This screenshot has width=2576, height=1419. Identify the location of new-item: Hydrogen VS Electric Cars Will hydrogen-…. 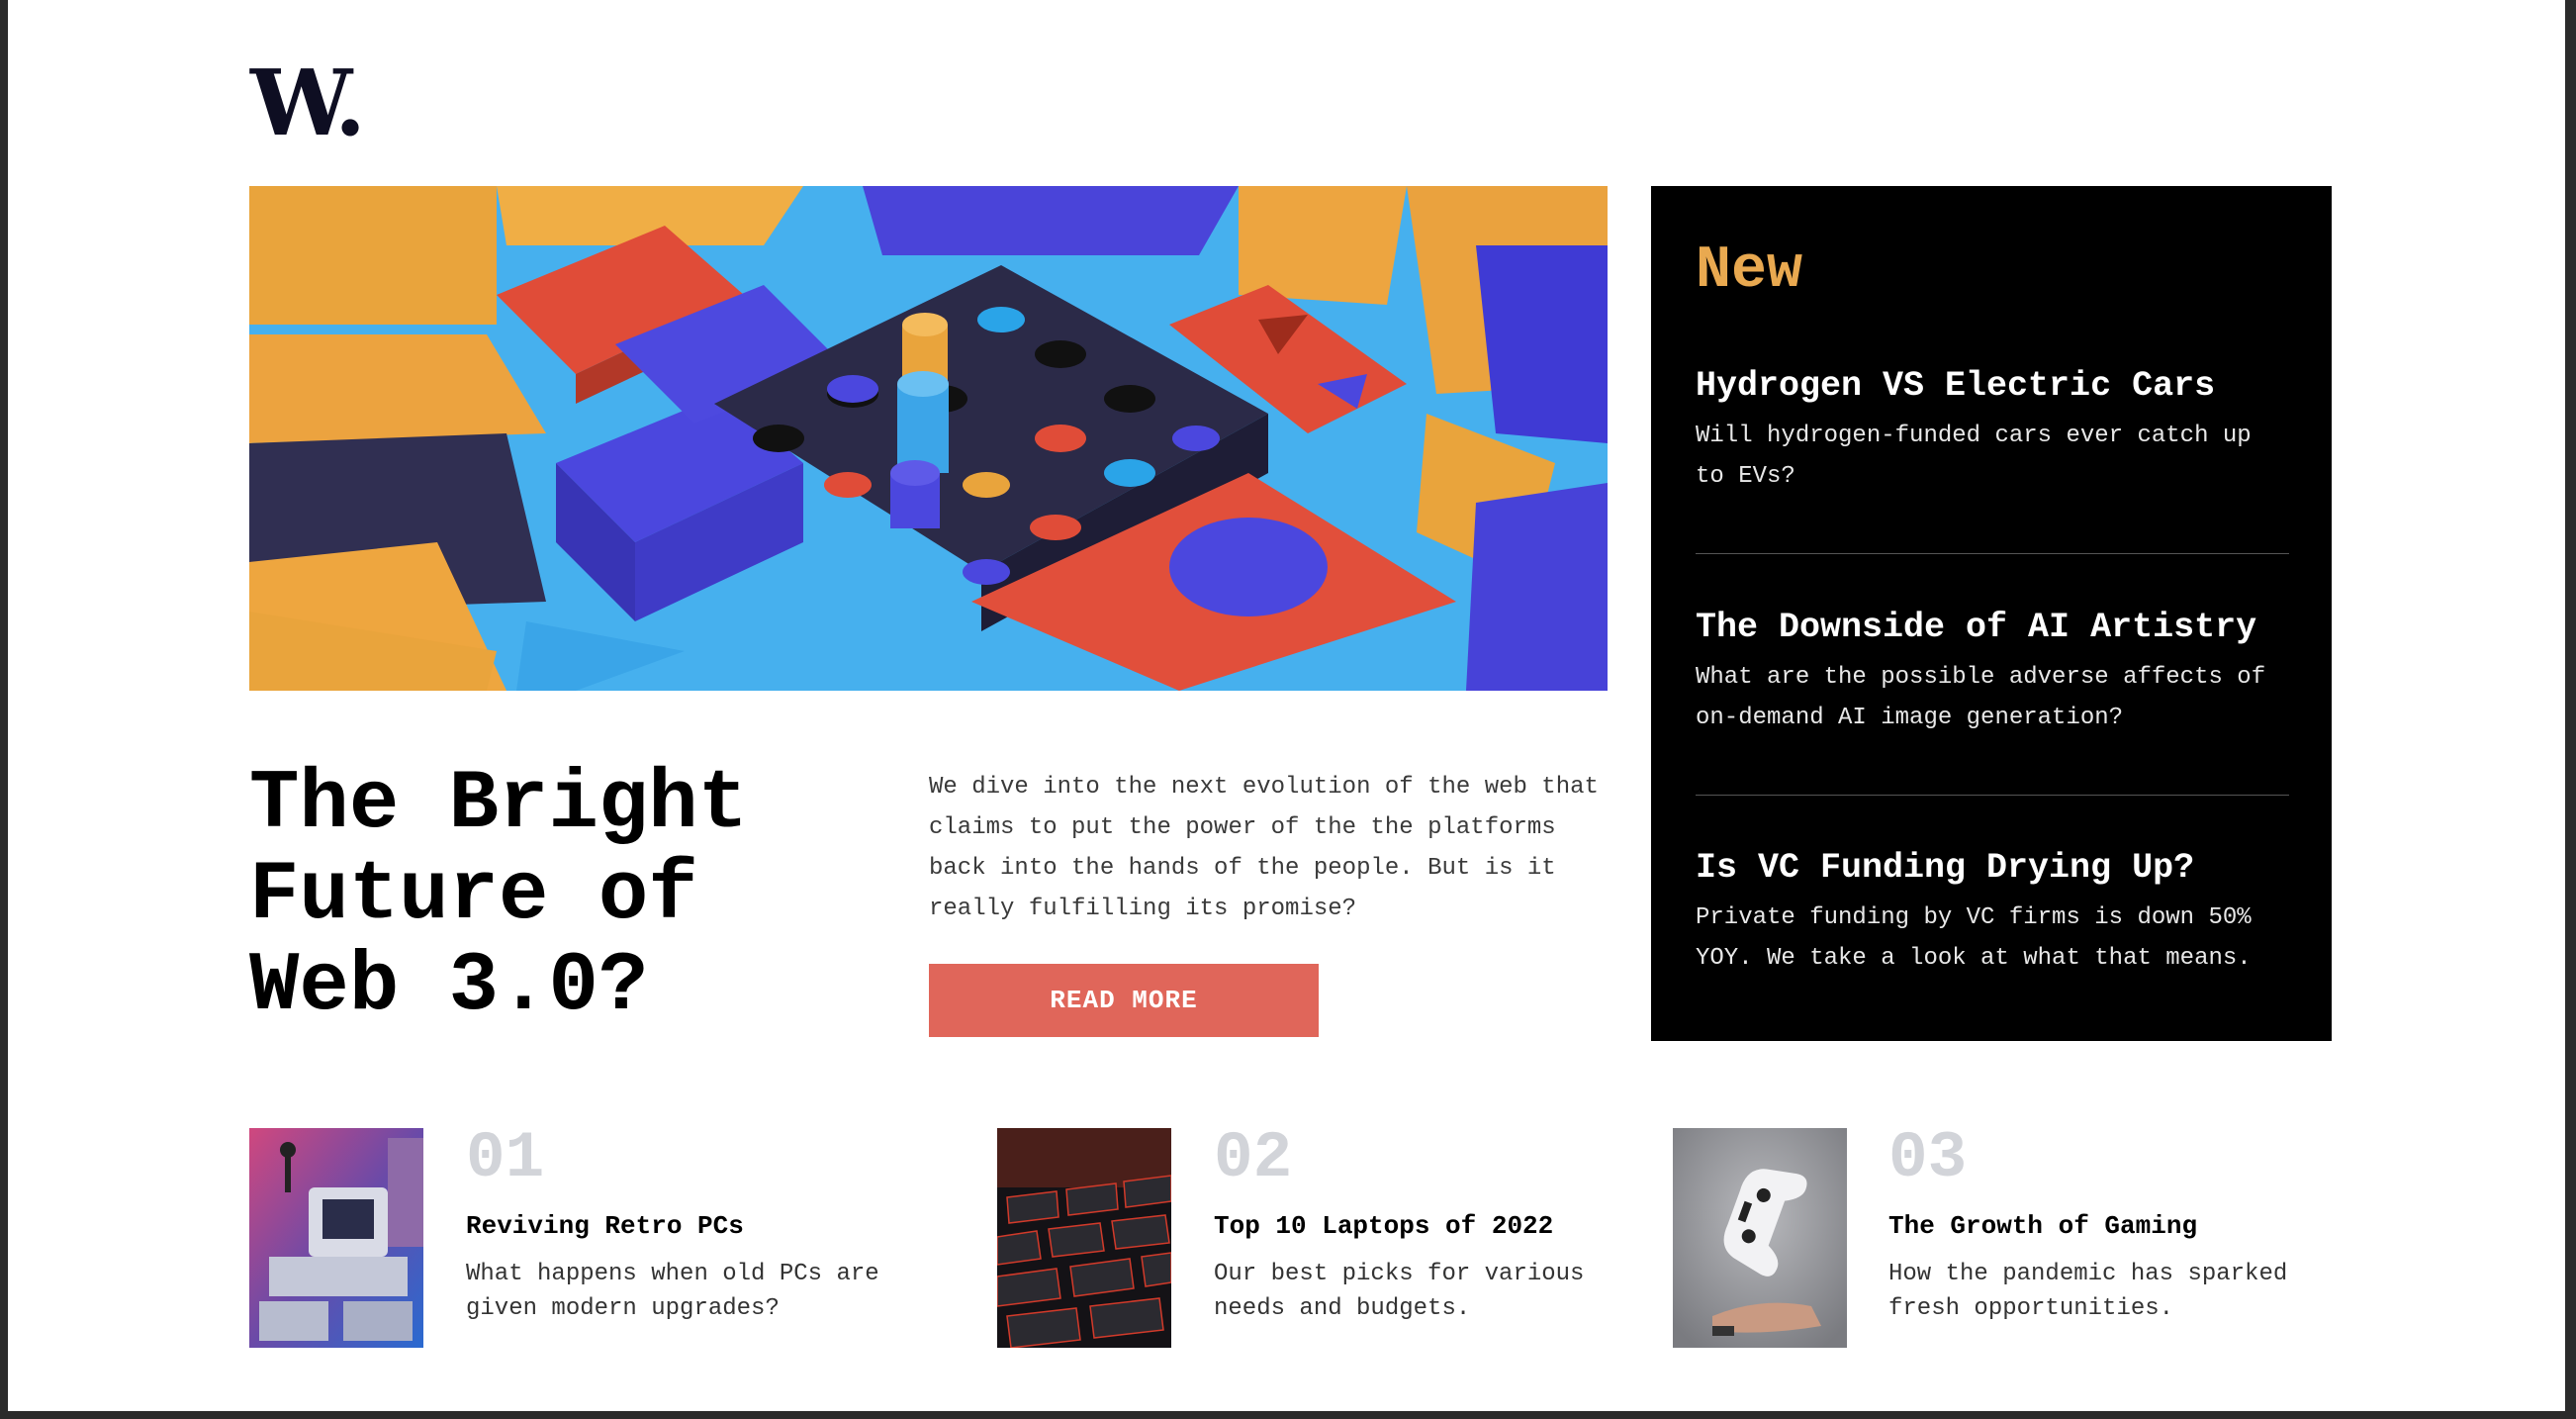
(1992, 431).